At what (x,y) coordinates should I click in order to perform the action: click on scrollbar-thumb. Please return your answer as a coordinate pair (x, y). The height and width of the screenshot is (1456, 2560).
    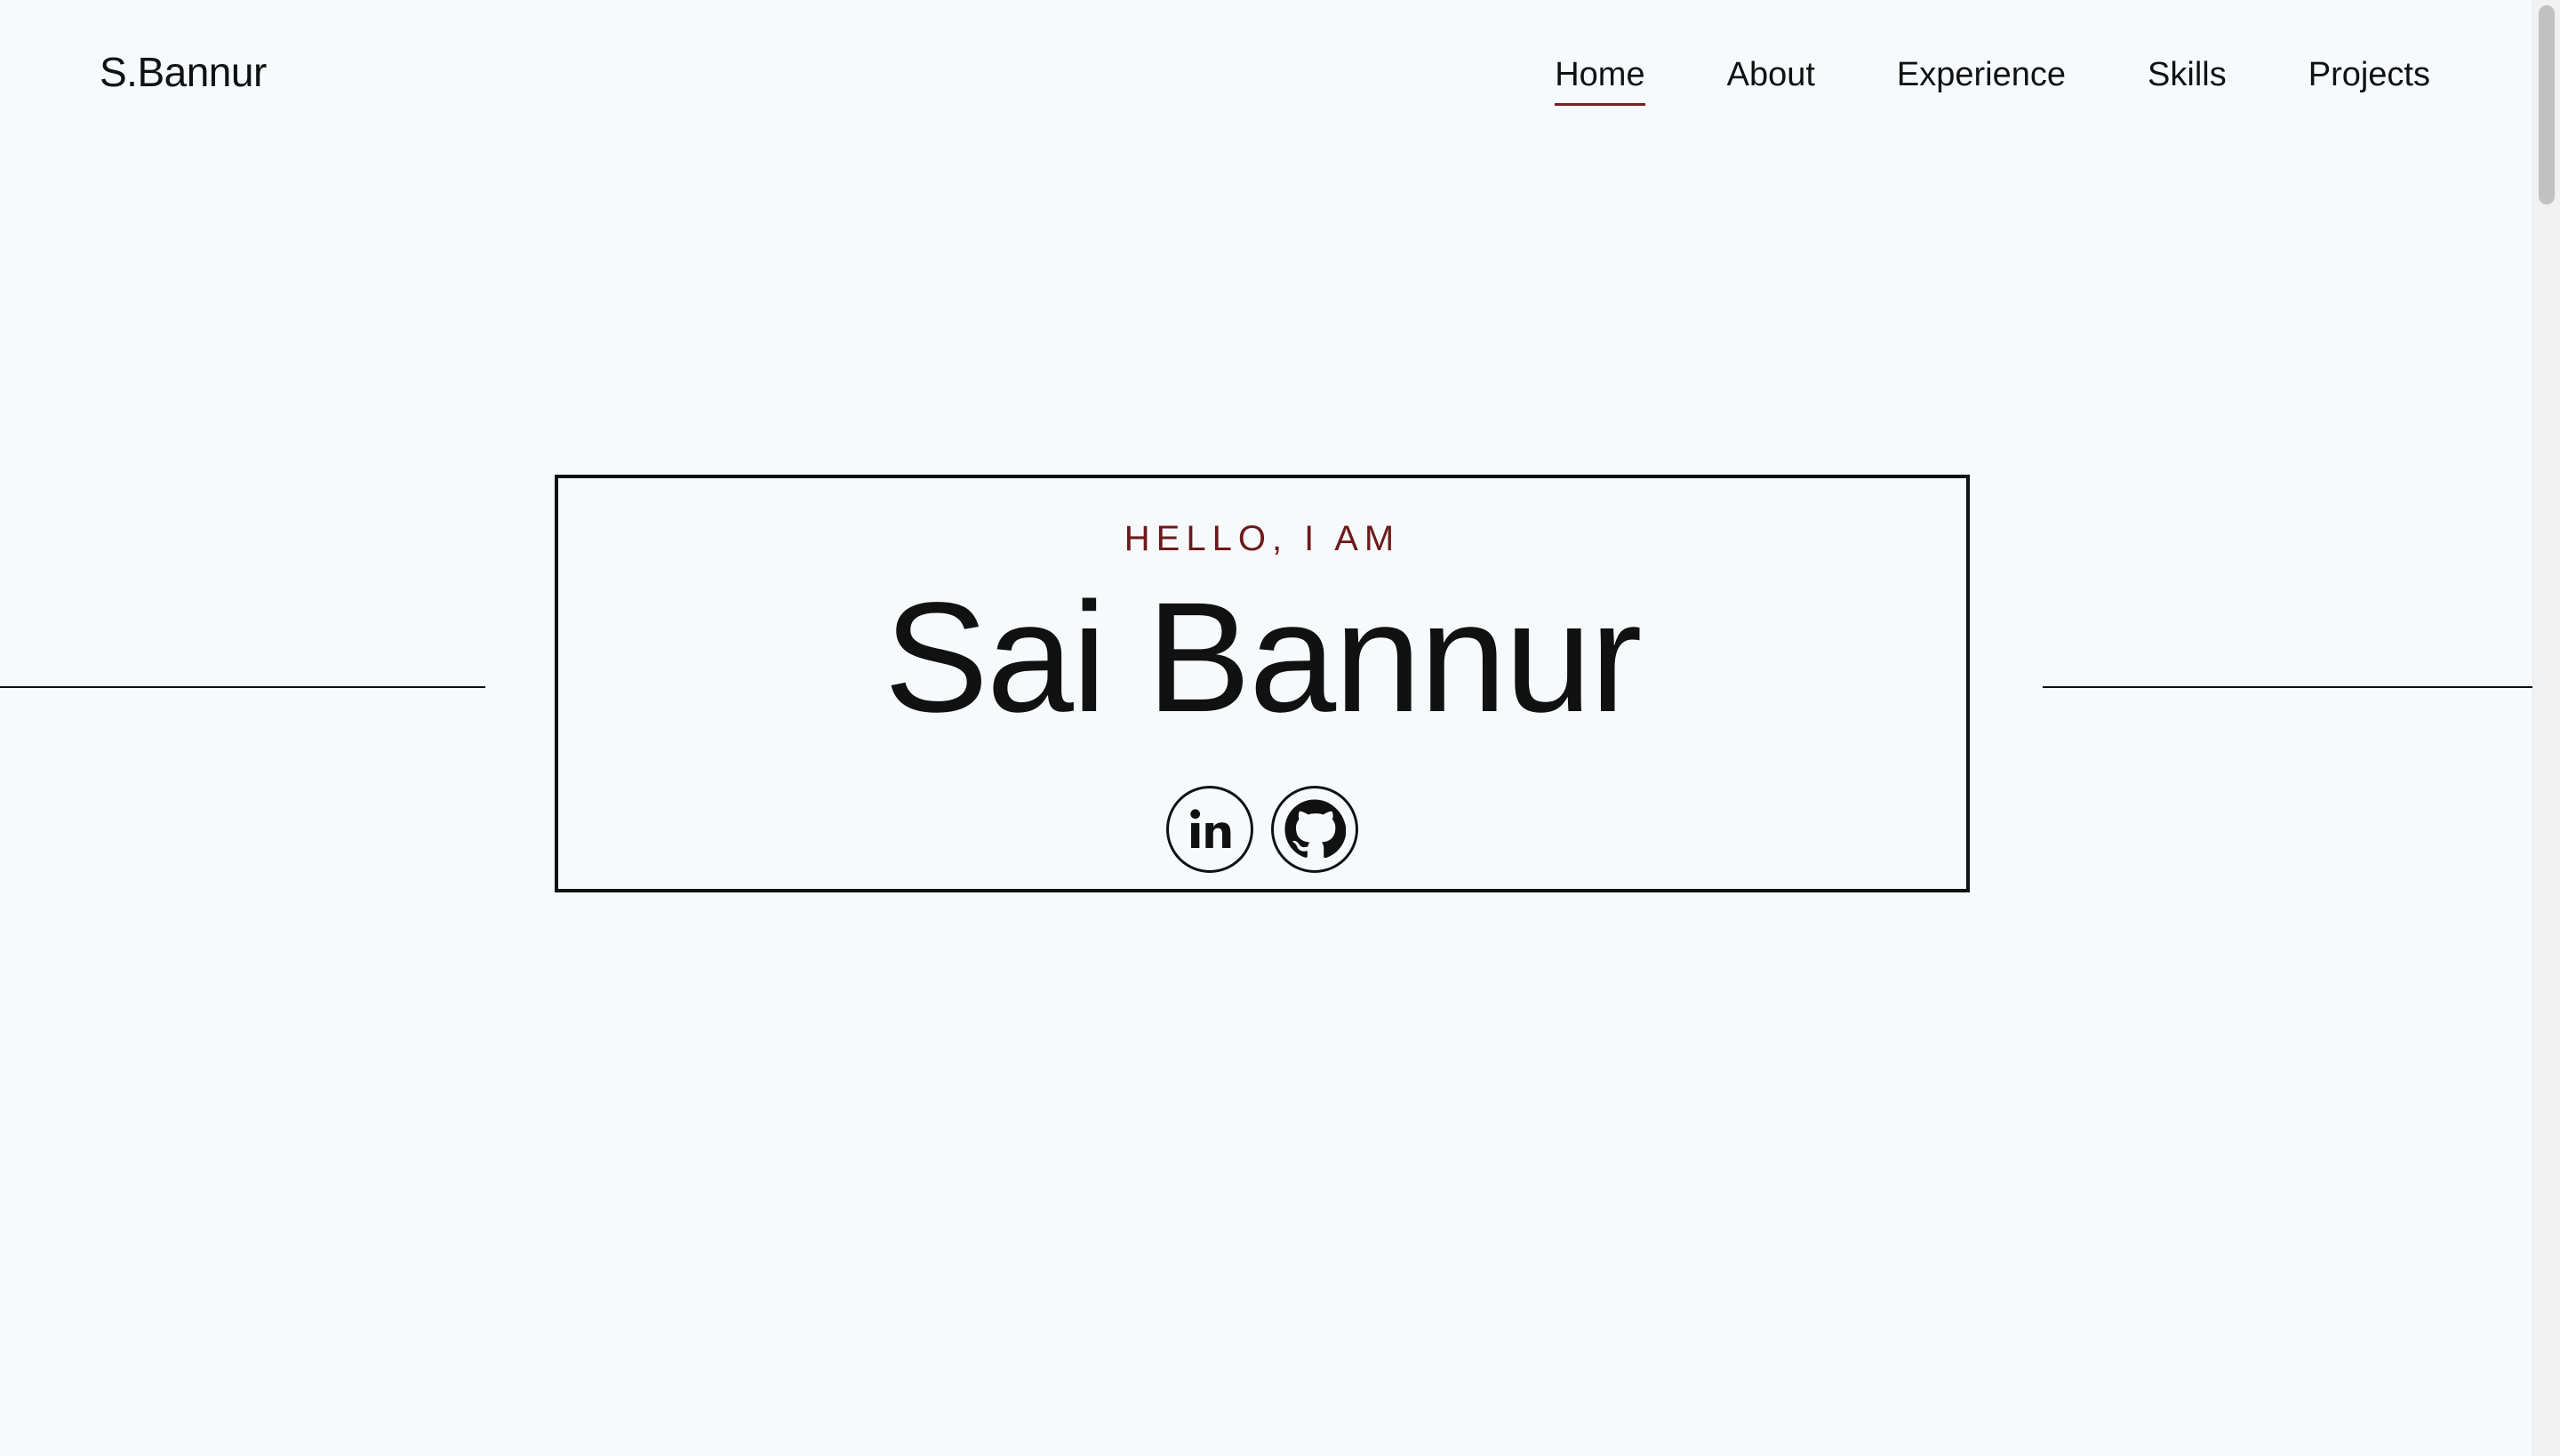
    Looking at the image, I should click on (2547, 104).